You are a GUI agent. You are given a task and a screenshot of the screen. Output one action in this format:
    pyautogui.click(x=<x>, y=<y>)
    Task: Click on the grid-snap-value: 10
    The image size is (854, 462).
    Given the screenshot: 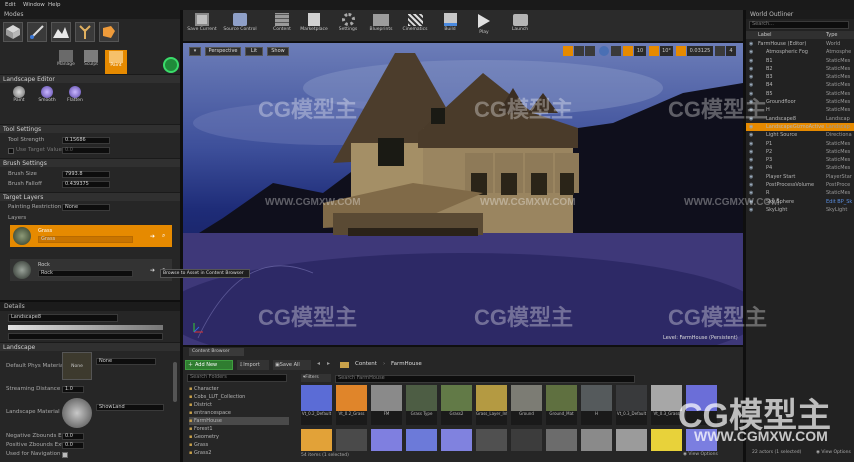 What is the action you would take?
    pyautogui.click(x=640, y=51)
    